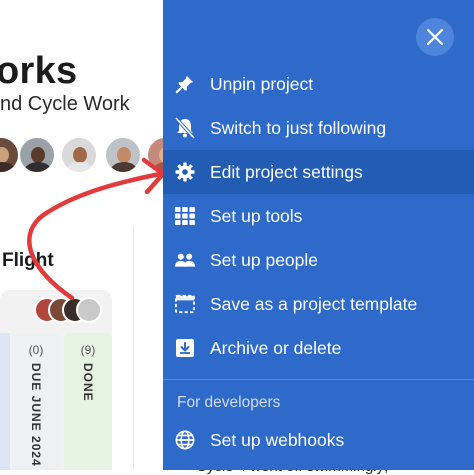 Image resolution: width=474 pixels, height=475 pixels. What do you see at coordinates (276, 347) in the screenshot?
I see `menu-item-label: Archive or delete` at bounding box center [276, 347].